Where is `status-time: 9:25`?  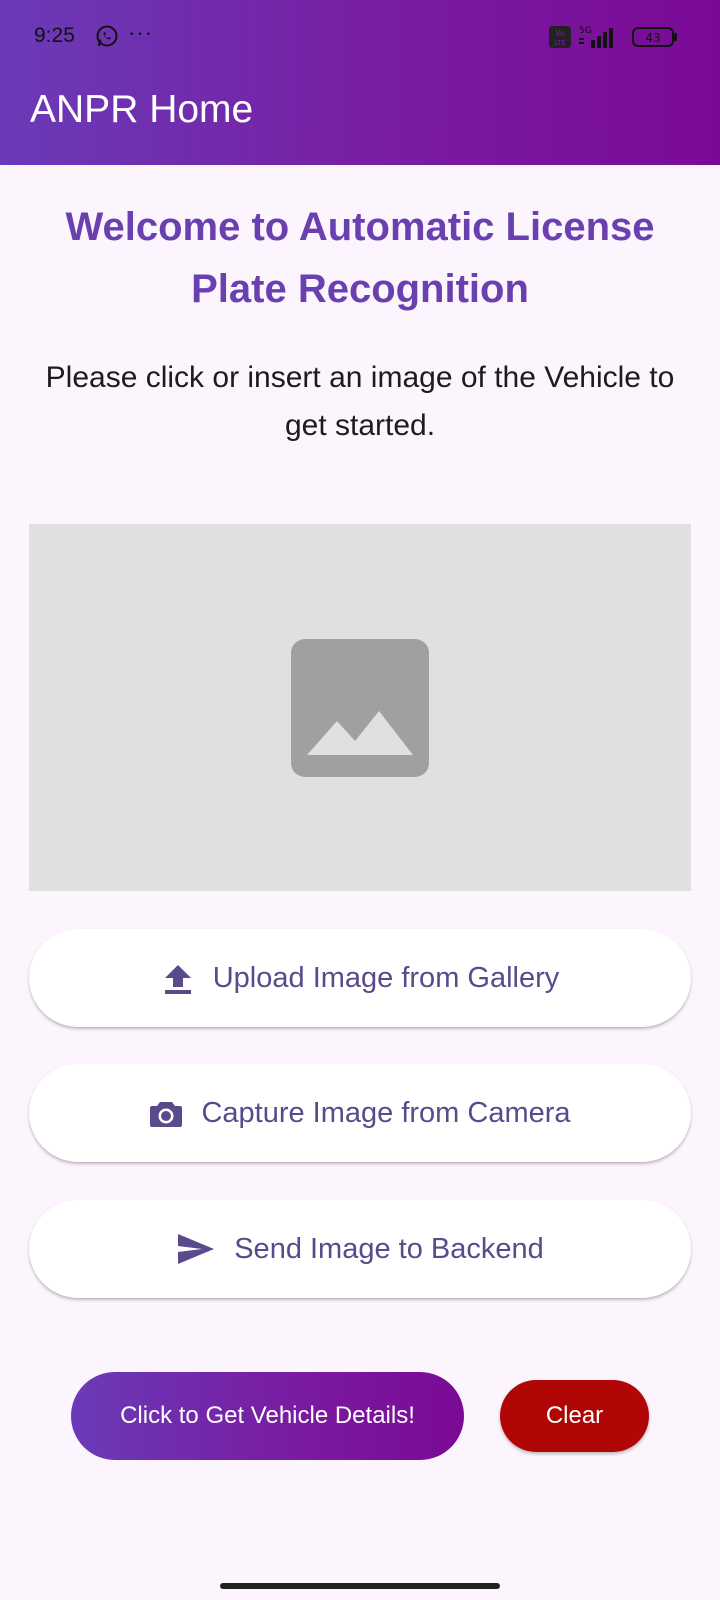 status-time: 9:25 is located at coordinates (54, 35).